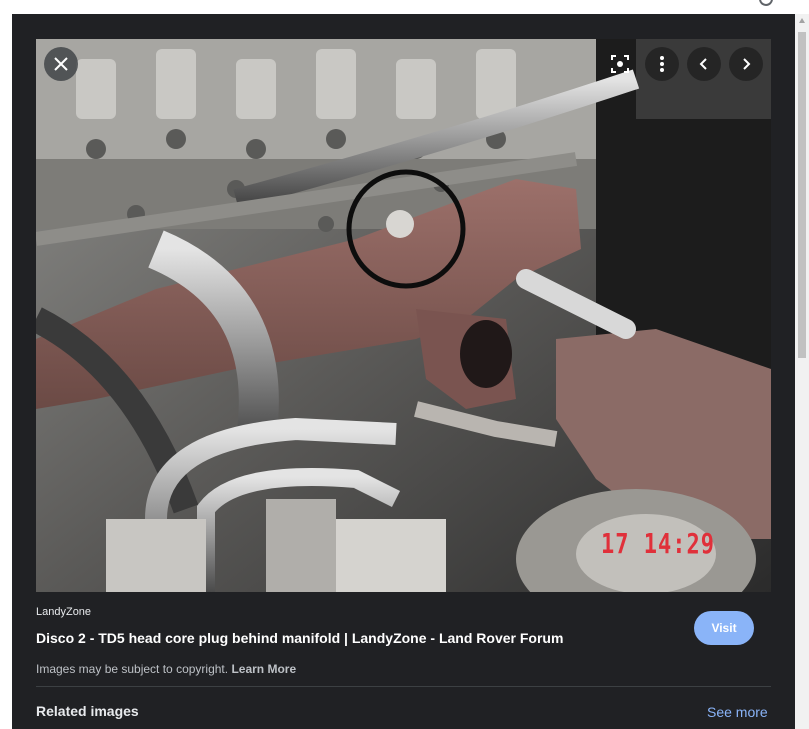  I want to click on visual-search-button, so click(620, 64).